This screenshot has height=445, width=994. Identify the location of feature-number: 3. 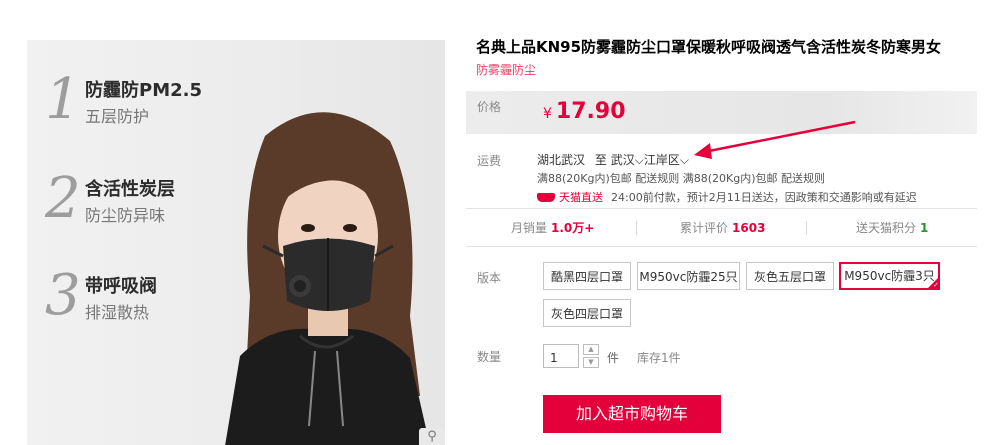
(63, 295).